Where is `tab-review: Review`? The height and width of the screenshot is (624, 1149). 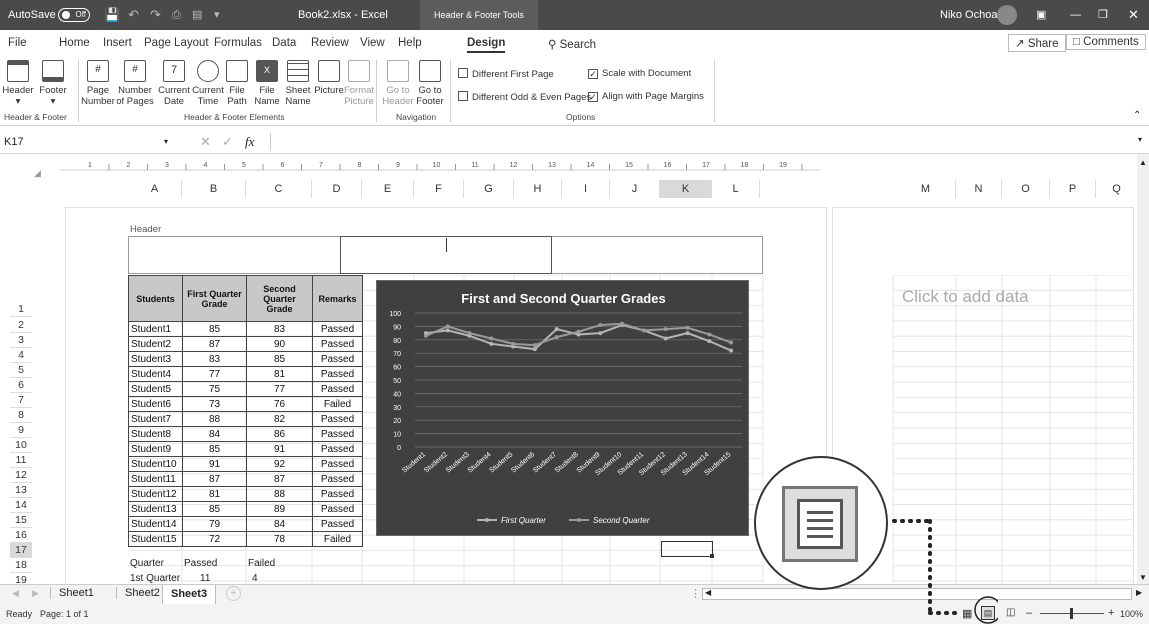 tab-review: Review is located at coordinates (330, 43).